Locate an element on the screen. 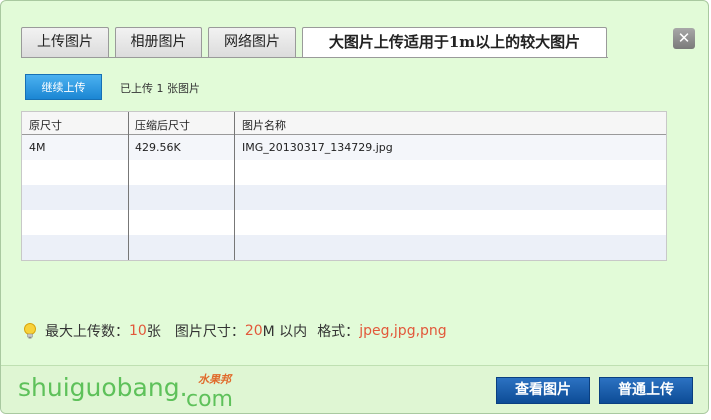  logo-text-domain: com is located at coordinates (209, 399).